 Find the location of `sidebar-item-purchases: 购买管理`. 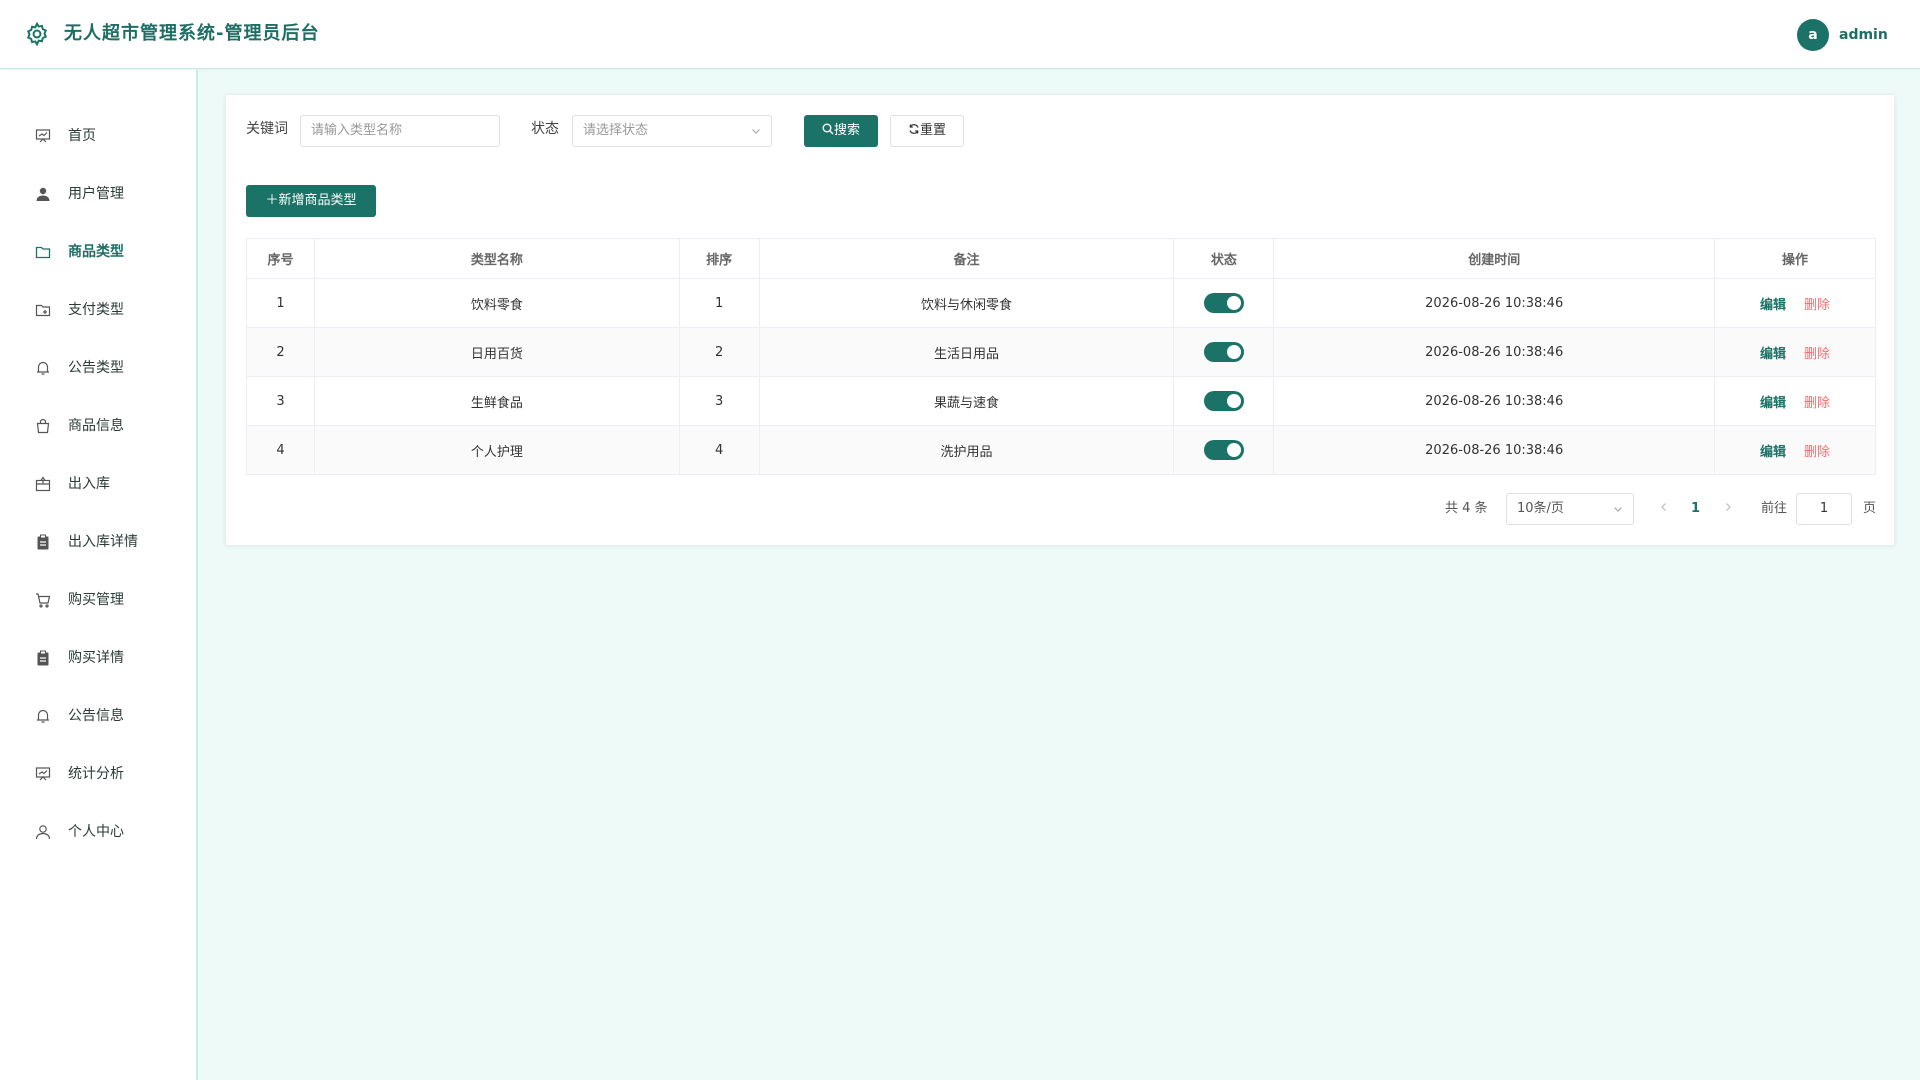

sidebar-item-purchases: 购买管理 is located at coordinates (98, 600).